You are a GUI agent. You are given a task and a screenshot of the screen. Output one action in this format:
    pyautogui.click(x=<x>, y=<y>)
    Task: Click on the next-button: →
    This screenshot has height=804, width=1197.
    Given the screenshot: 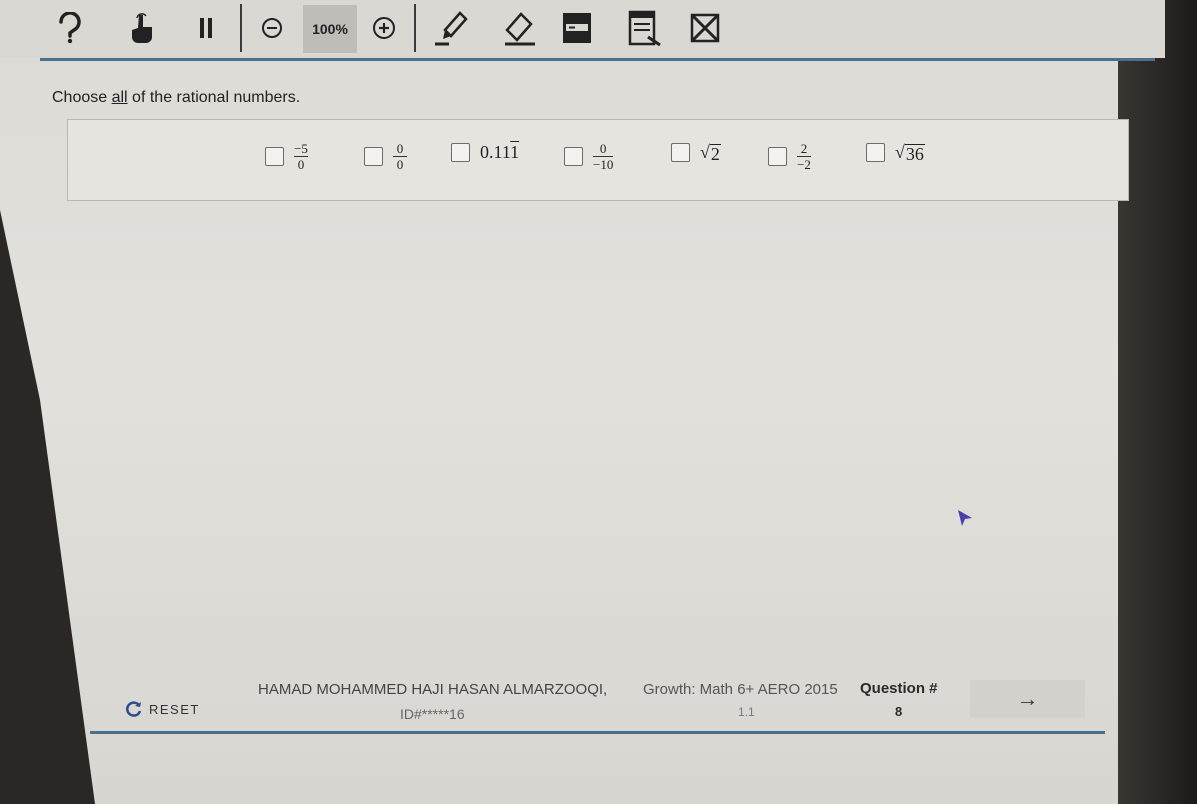 What is the action you would take?
    pyautogui.click(x=1027, y=699)
    